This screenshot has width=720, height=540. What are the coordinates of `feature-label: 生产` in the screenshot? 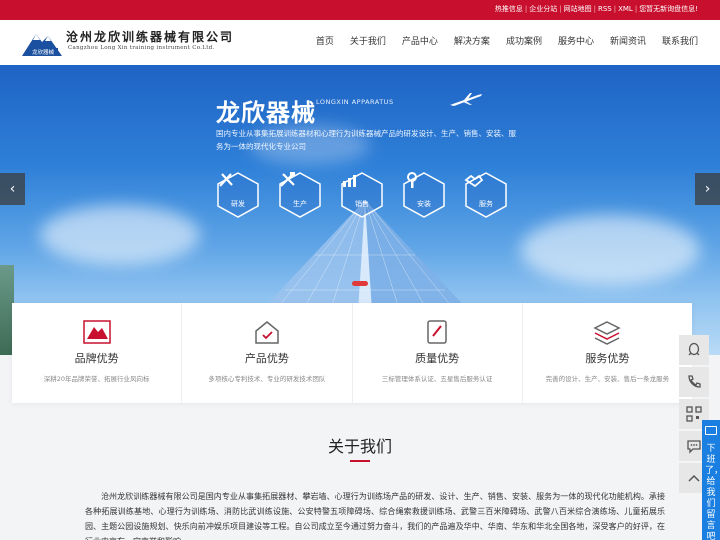 It's located at (300, 204).